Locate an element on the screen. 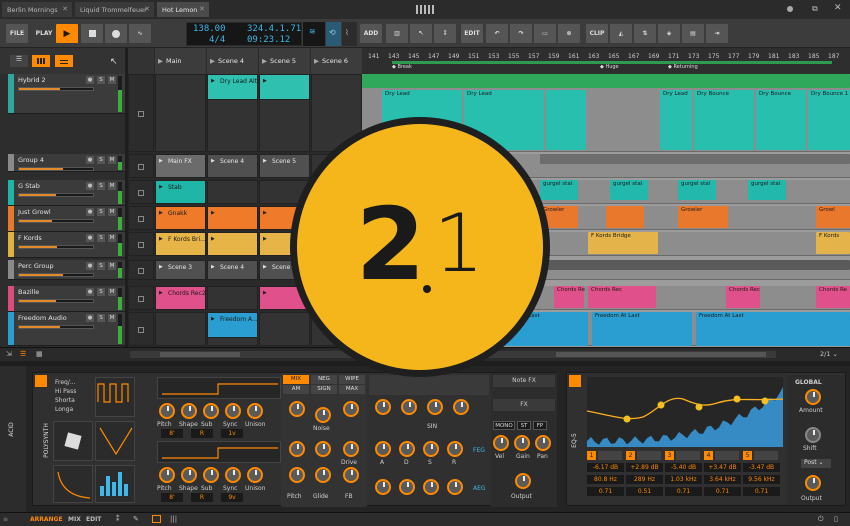  lanes-toggle-icon: ☰ is located at coordinates (23, 354).